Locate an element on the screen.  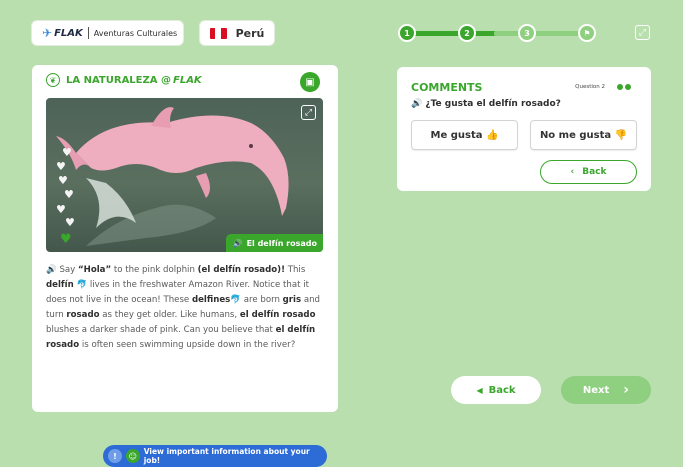
next-button: Next › is located at coordinates (606, 390).